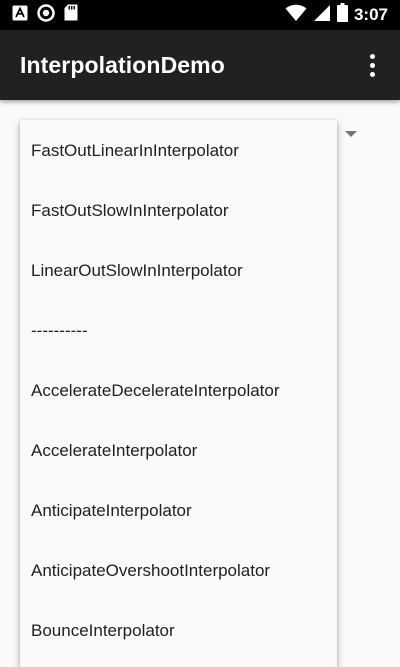 This screenshot has height=667, width=400. I want to click on dropdown-item: FastOutLinearInInterpolator, so click(178, 151).